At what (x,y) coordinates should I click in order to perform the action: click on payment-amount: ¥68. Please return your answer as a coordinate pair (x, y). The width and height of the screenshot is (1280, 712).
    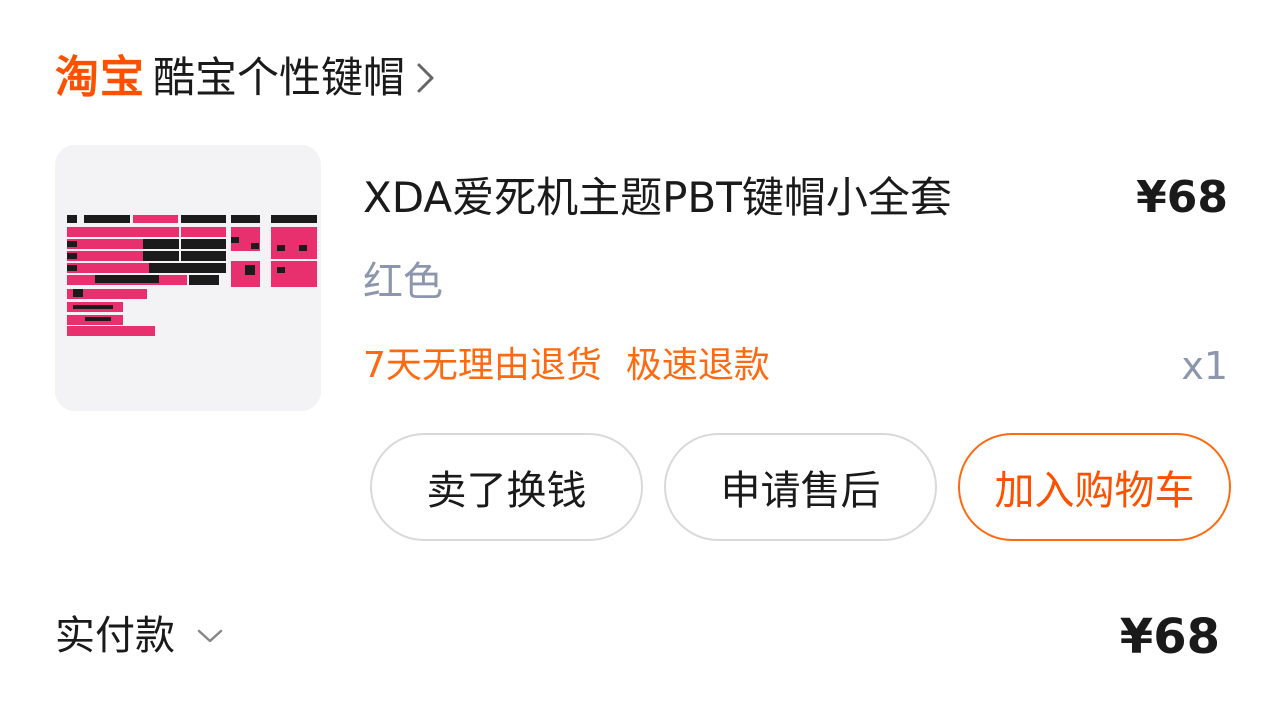
    Looking at the image, I should click on (1169, 637).